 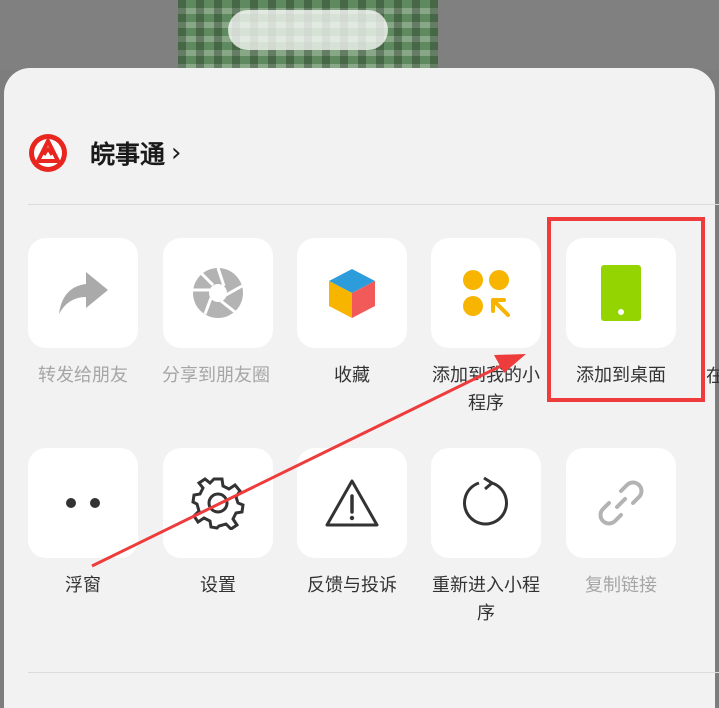 I want to click on favorite-button, so click(x=352, y=293).